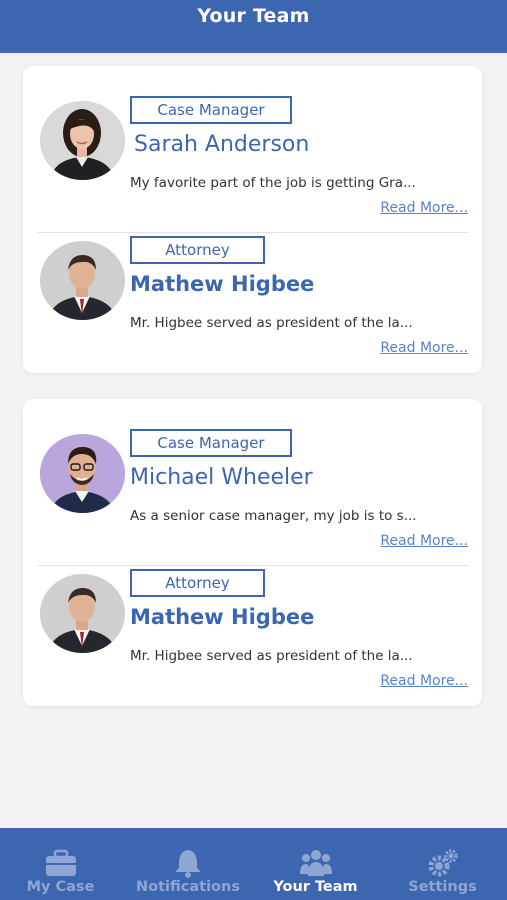  I want to click on tab-my-case: My Case, so click(60, 864).